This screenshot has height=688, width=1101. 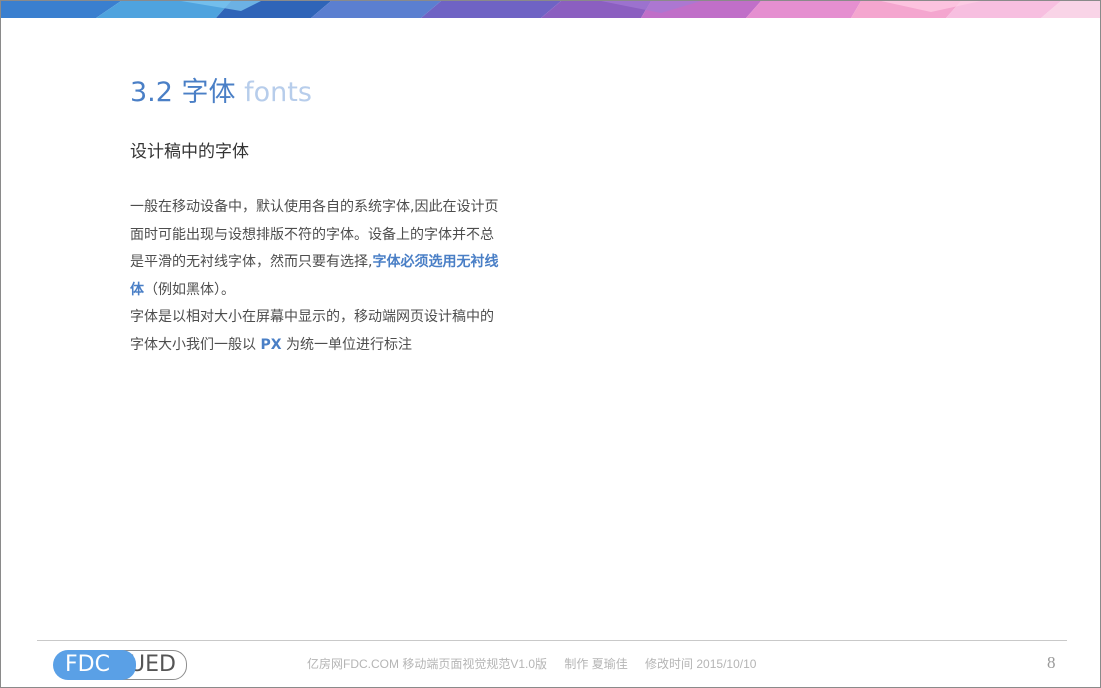 What do you see at coordinates (189, 289) in the screenshot?
I see `body-text-segment: （例如黑体）。` at bounding box center [189, 289].